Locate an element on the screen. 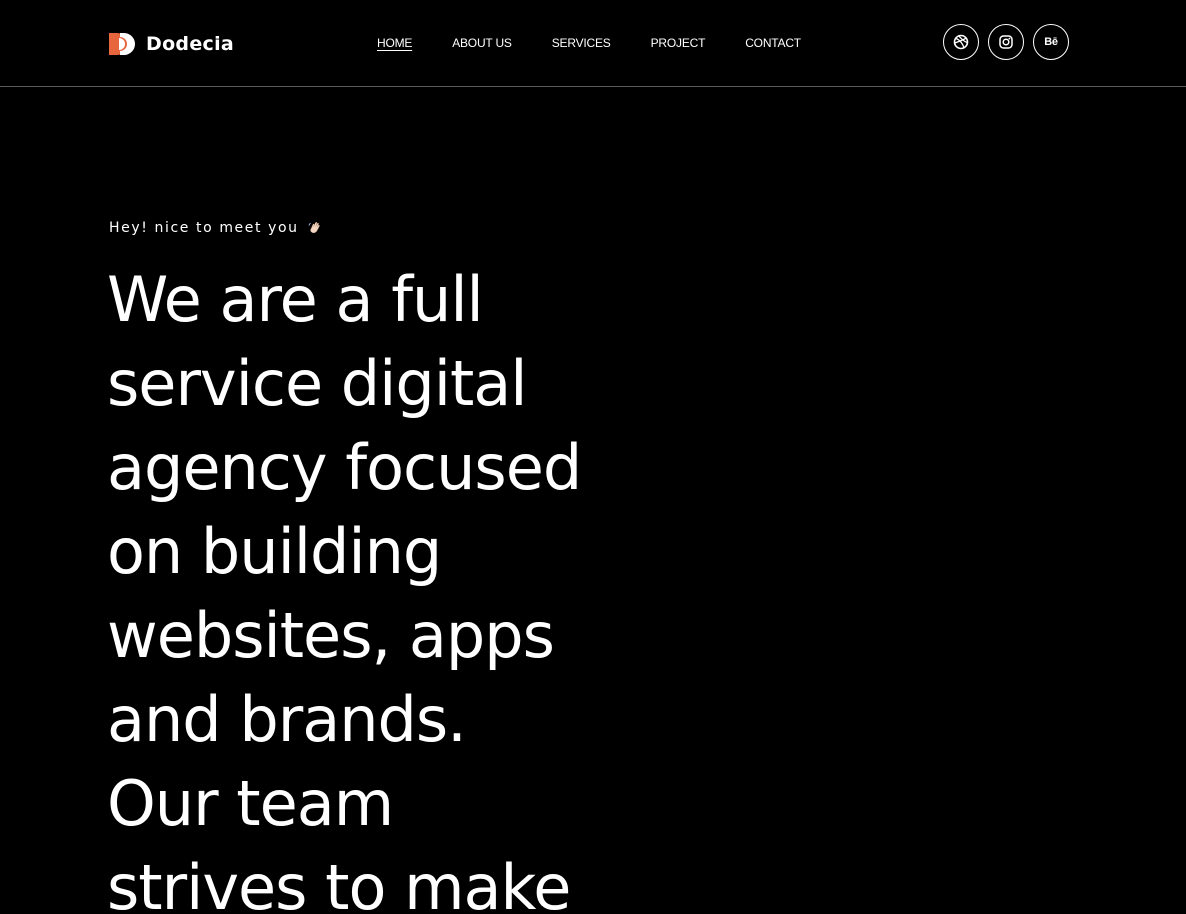  behance-icon: Bē is located at coordinates (1051, 42).